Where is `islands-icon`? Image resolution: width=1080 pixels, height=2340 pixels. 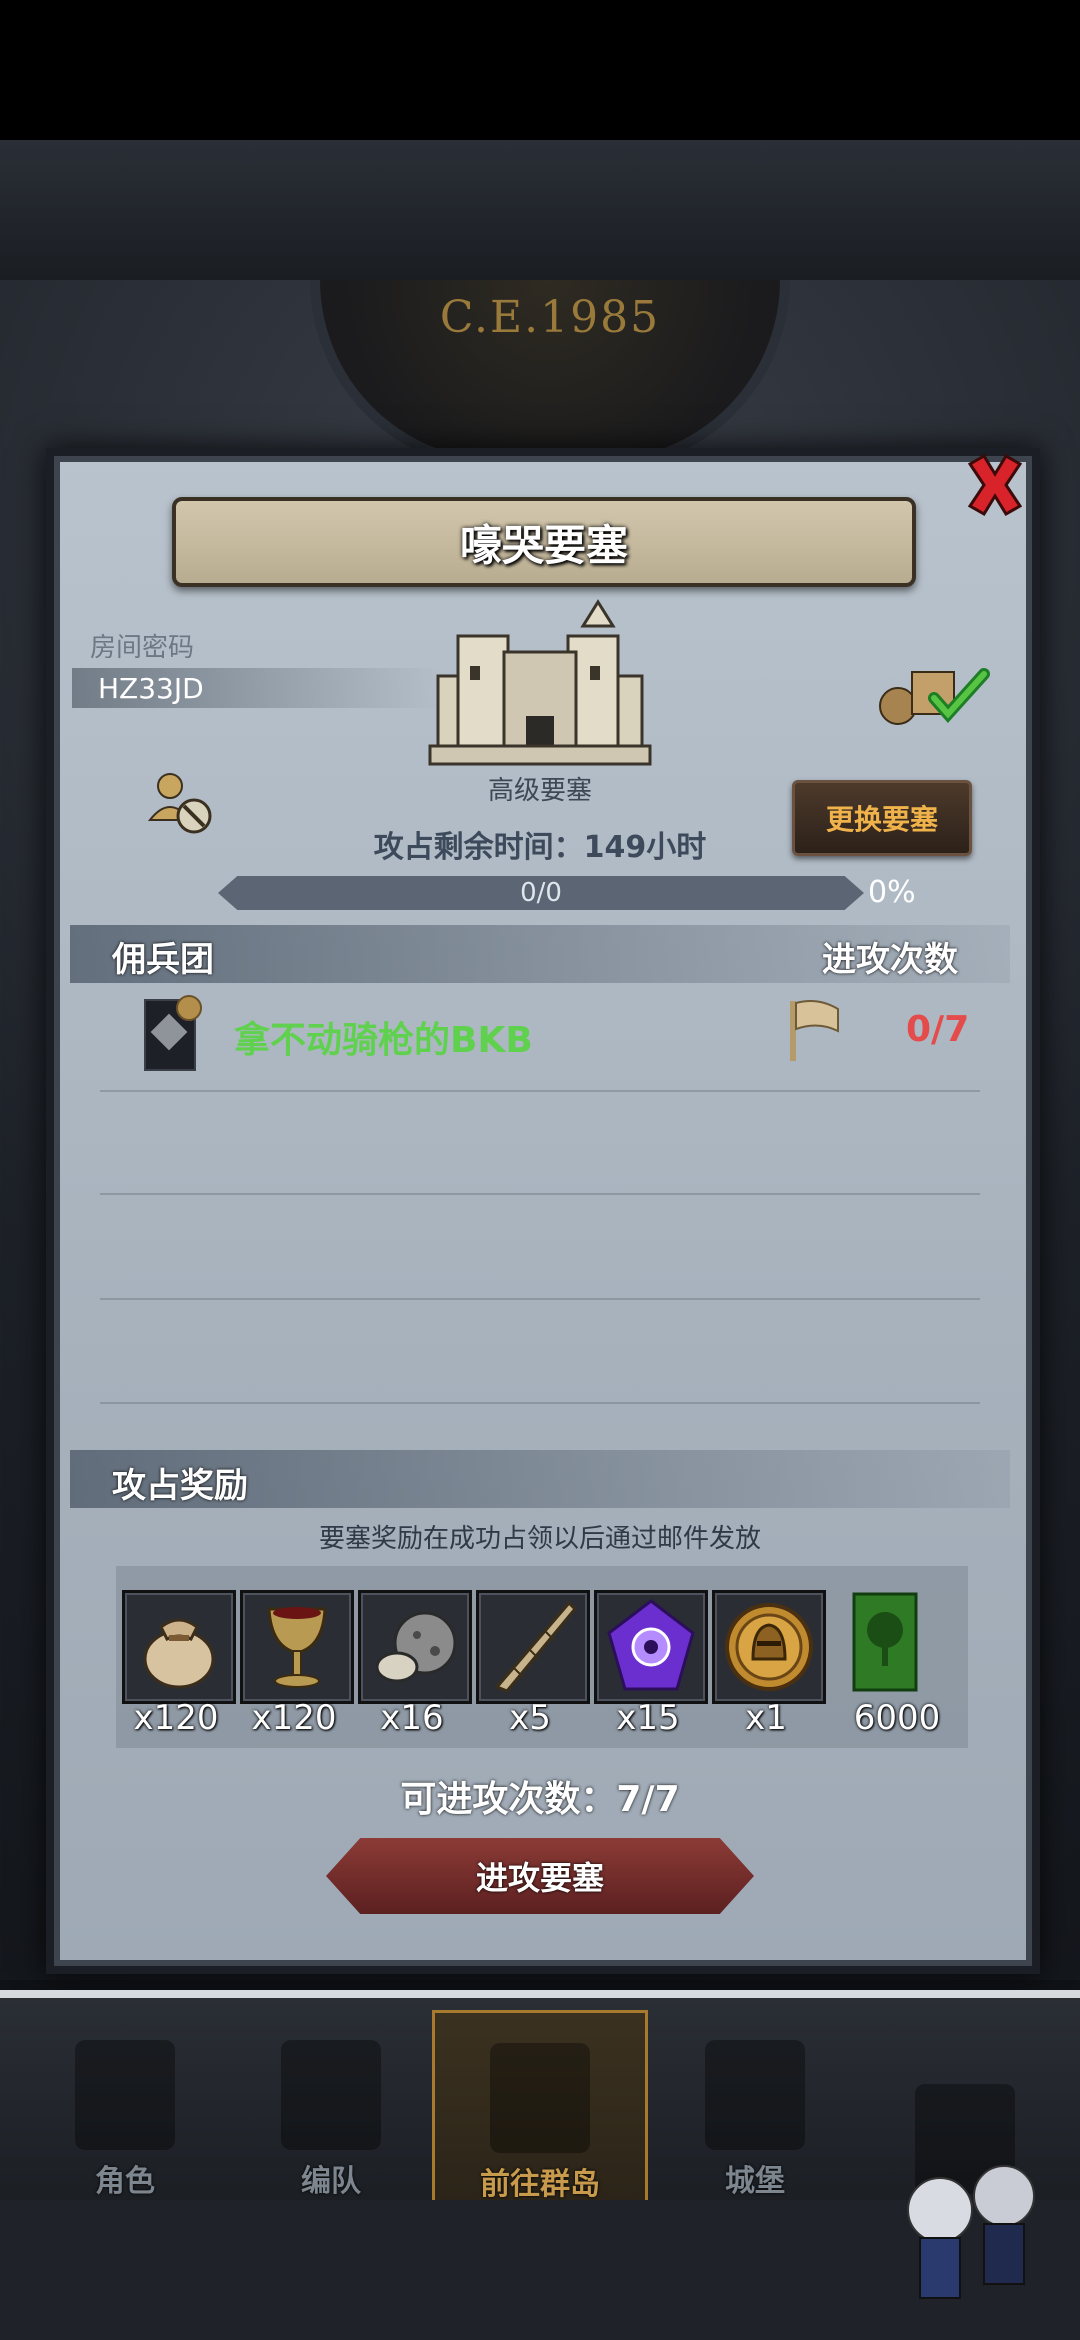
islands-icon is located at coordinates (540, 2098).